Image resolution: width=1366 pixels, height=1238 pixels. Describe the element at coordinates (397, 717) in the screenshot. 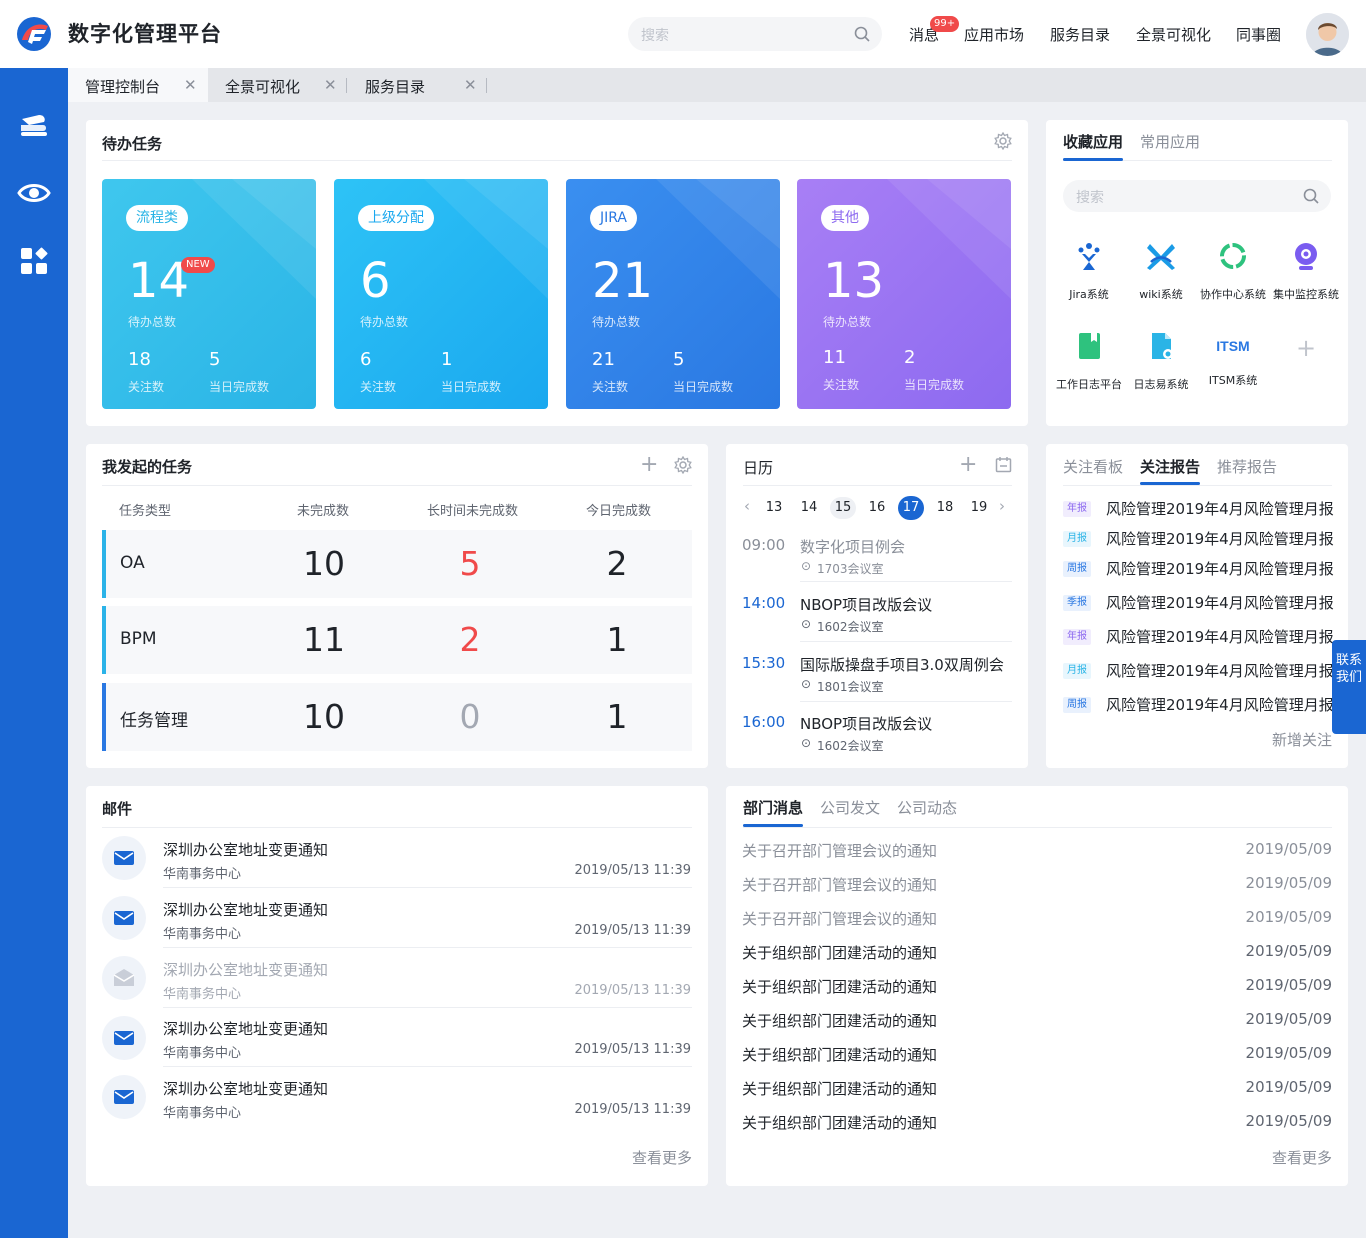

I see `table-row: 任务管理 10 0 1` at that location.